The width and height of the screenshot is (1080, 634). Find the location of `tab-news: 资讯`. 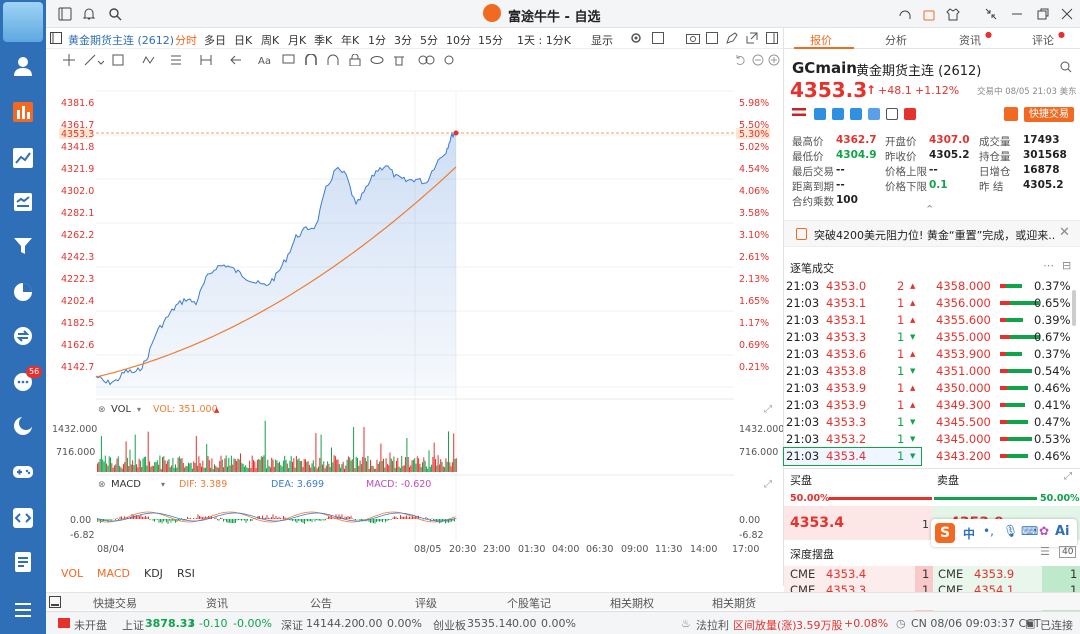

tab-news: 资讯 is located at coordinates (970, 40).